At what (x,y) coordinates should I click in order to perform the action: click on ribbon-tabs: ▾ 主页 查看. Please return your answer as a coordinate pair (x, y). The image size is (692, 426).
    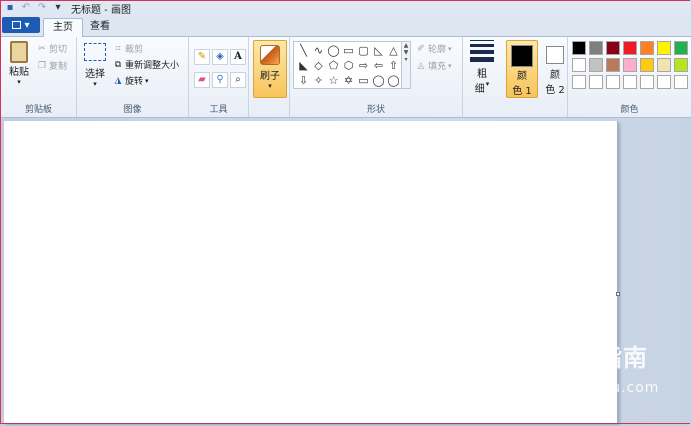
    Looking at the image, I should click on (346, 26).